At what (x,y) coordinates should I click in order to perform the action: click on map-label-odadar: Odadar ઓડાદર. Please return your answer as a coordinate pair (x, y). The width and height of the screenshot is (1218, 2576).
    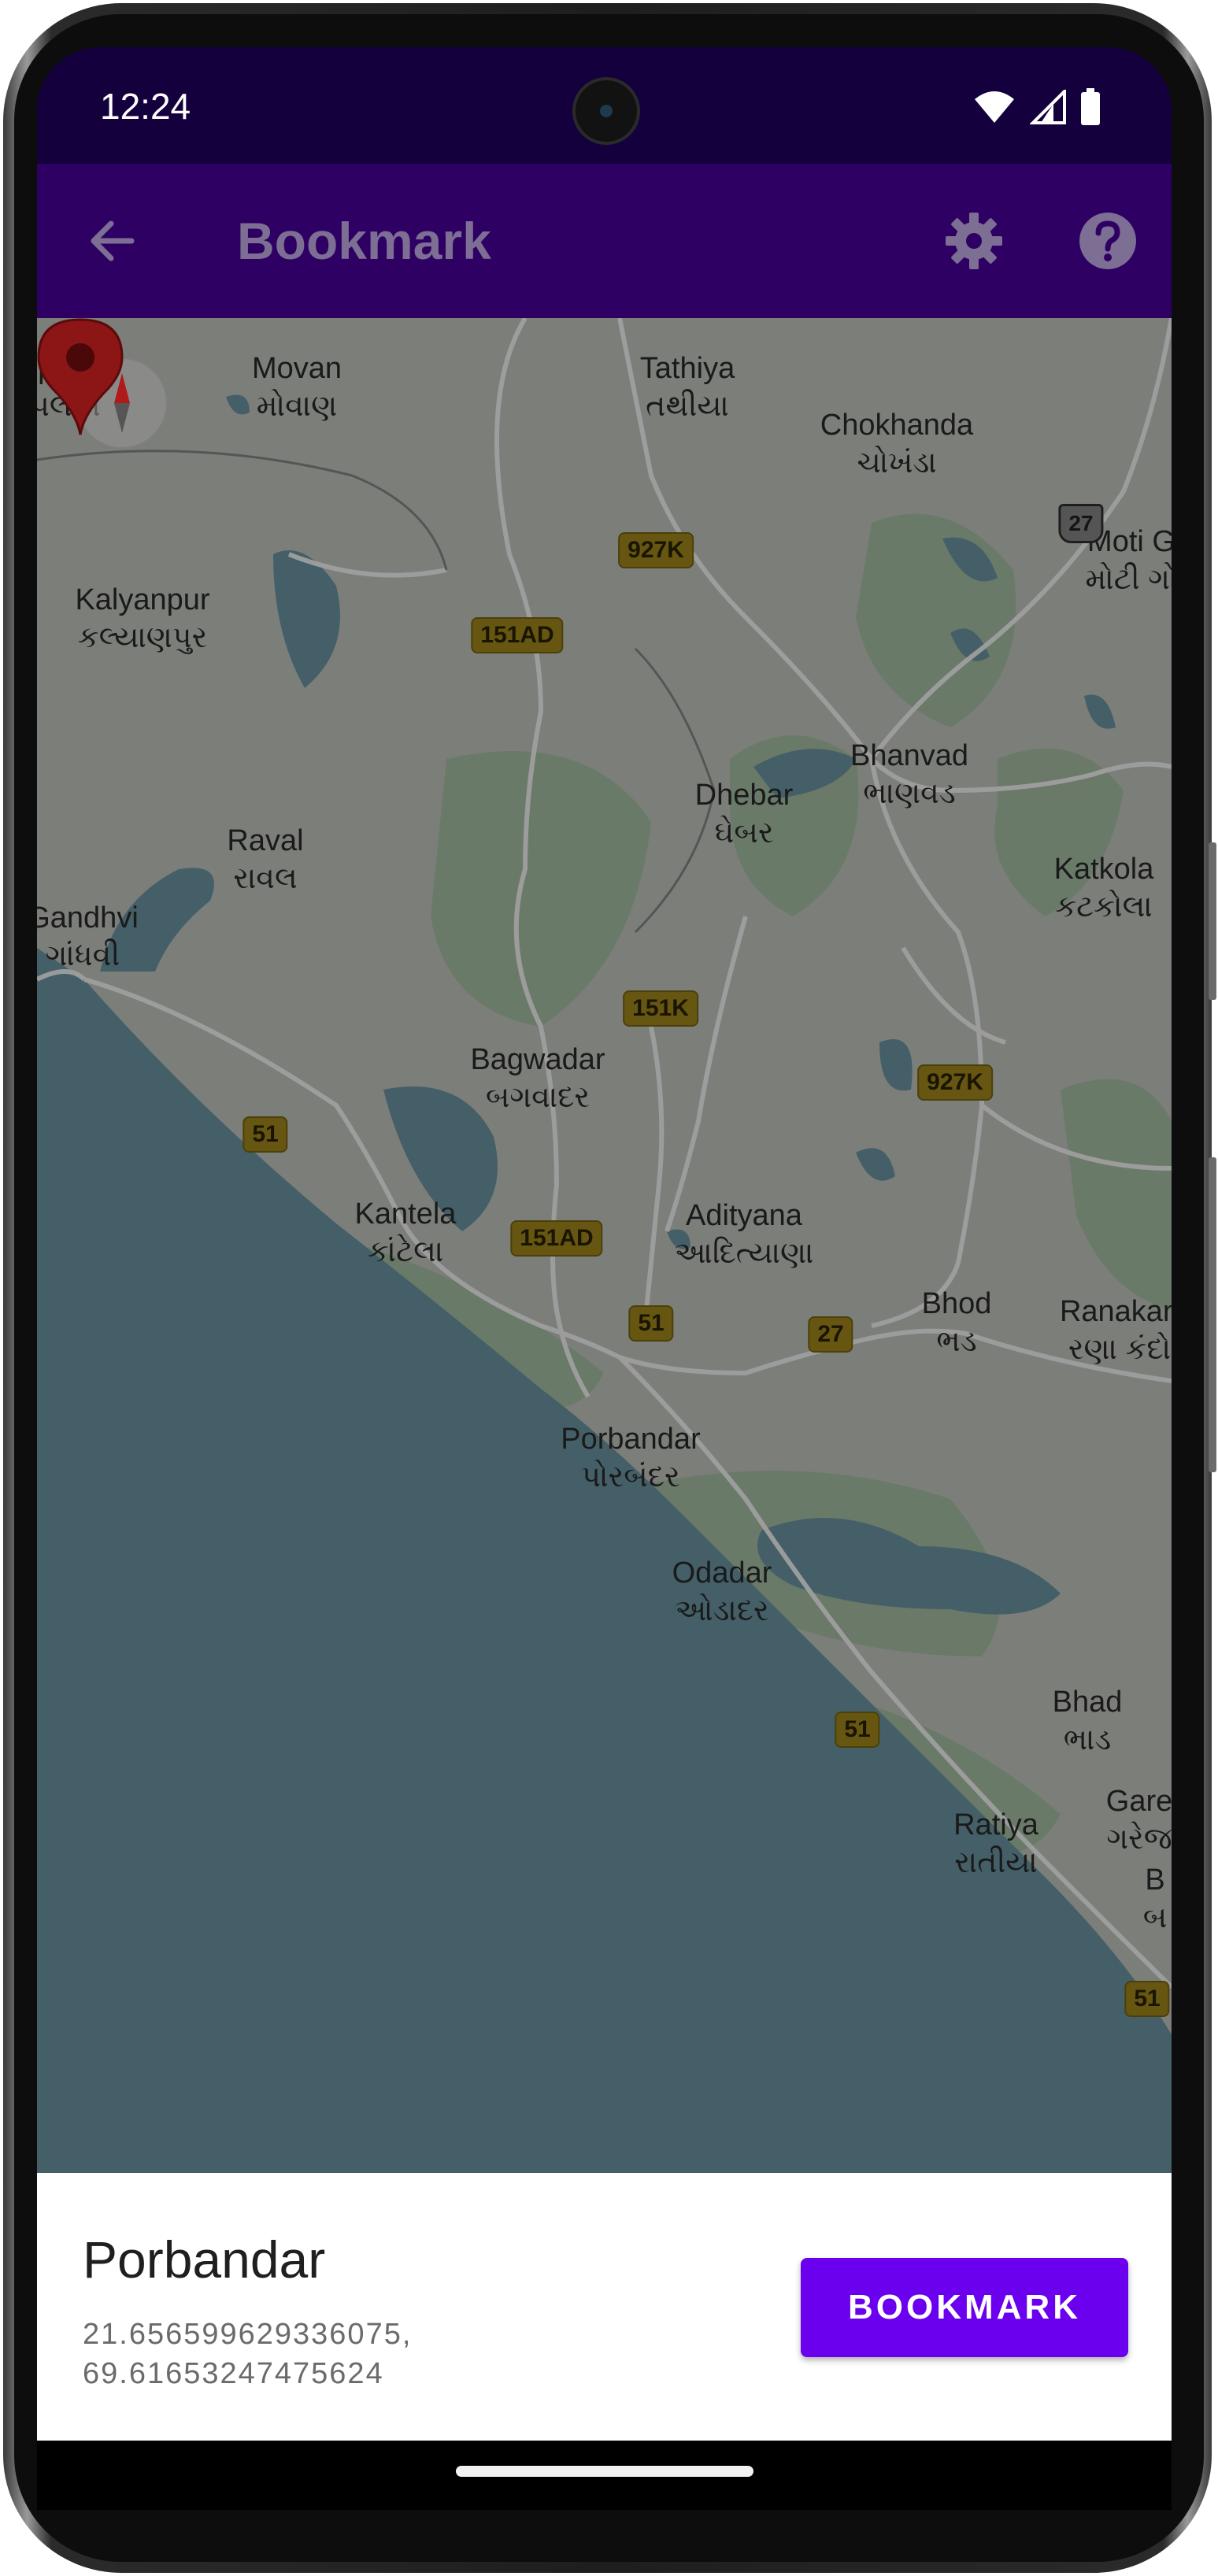
    Looking at the image, I should click on (722, 1591).